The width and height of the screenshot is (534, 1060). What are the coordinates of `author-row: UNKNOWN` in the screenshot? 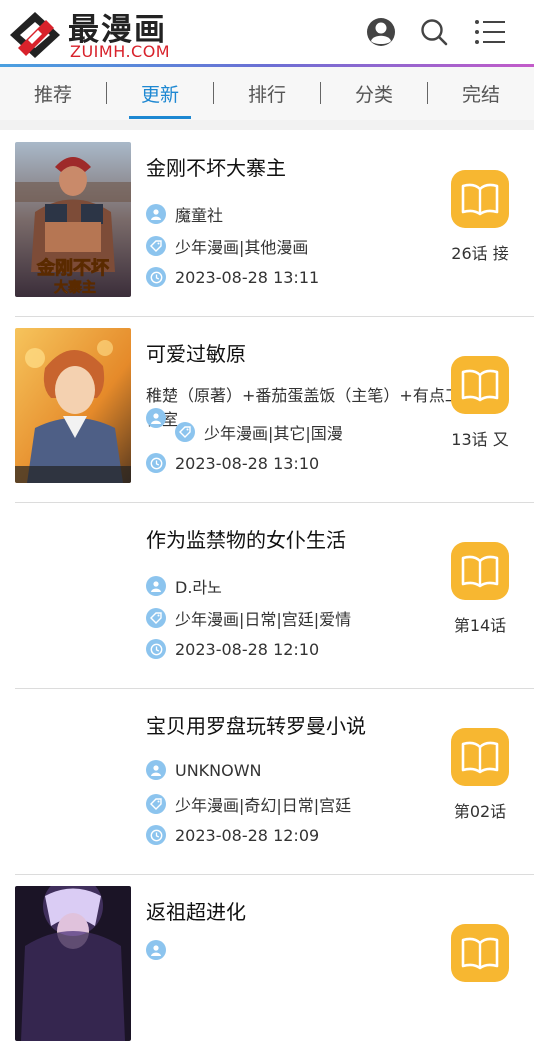 It's located at (204, 770).